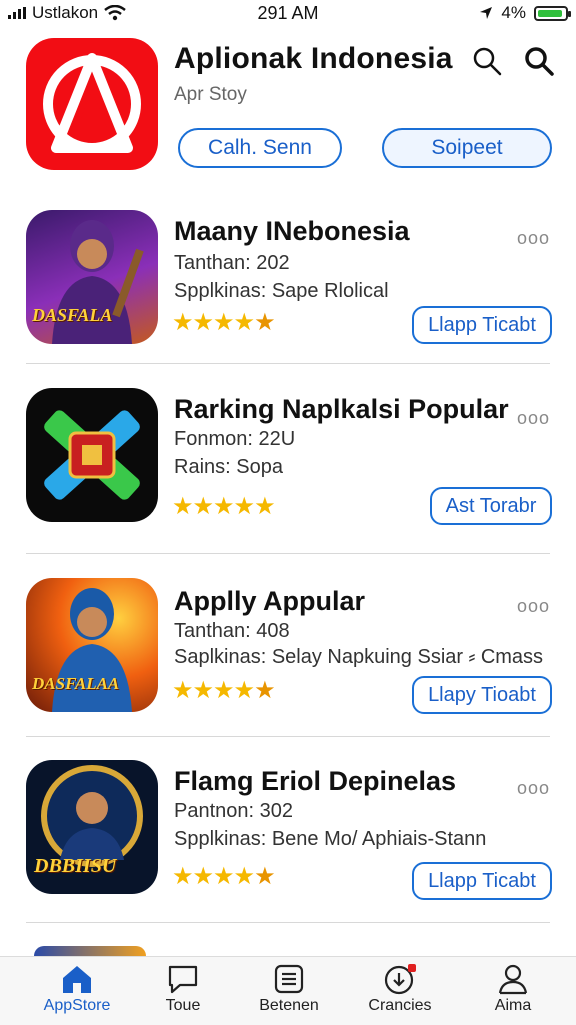  What do you see at coordinates (400, 979) in the screenshot?
I see `download-icon` at bounding box center [400, 979].